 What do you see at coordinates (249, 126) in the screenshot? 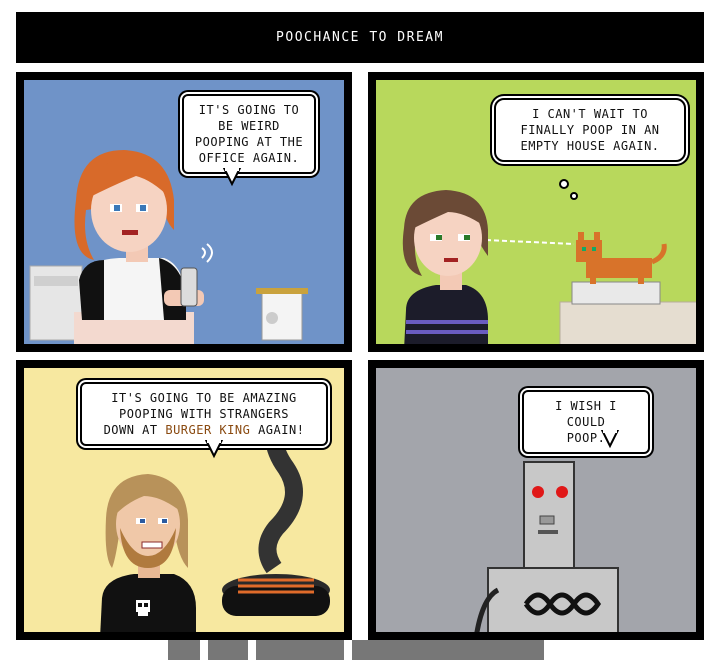
I see `speech-line: BE WEIRD` at bounding box center [249, 126].